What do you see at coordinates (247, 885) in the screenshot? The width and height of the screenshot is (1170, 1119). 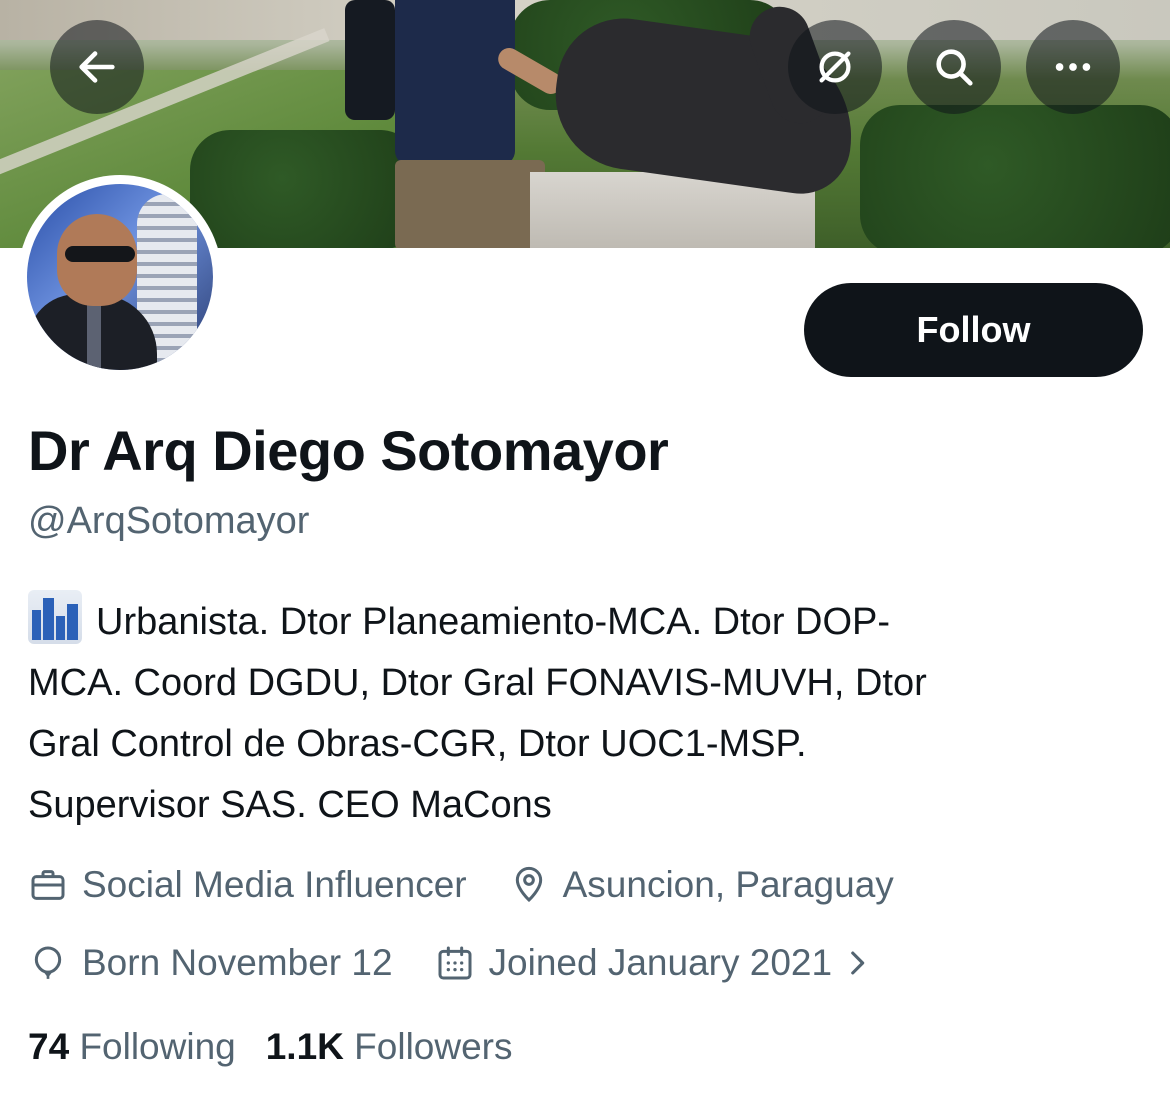 I see `profile-category: Social Media Influencer` at bounding box center [247, 885].